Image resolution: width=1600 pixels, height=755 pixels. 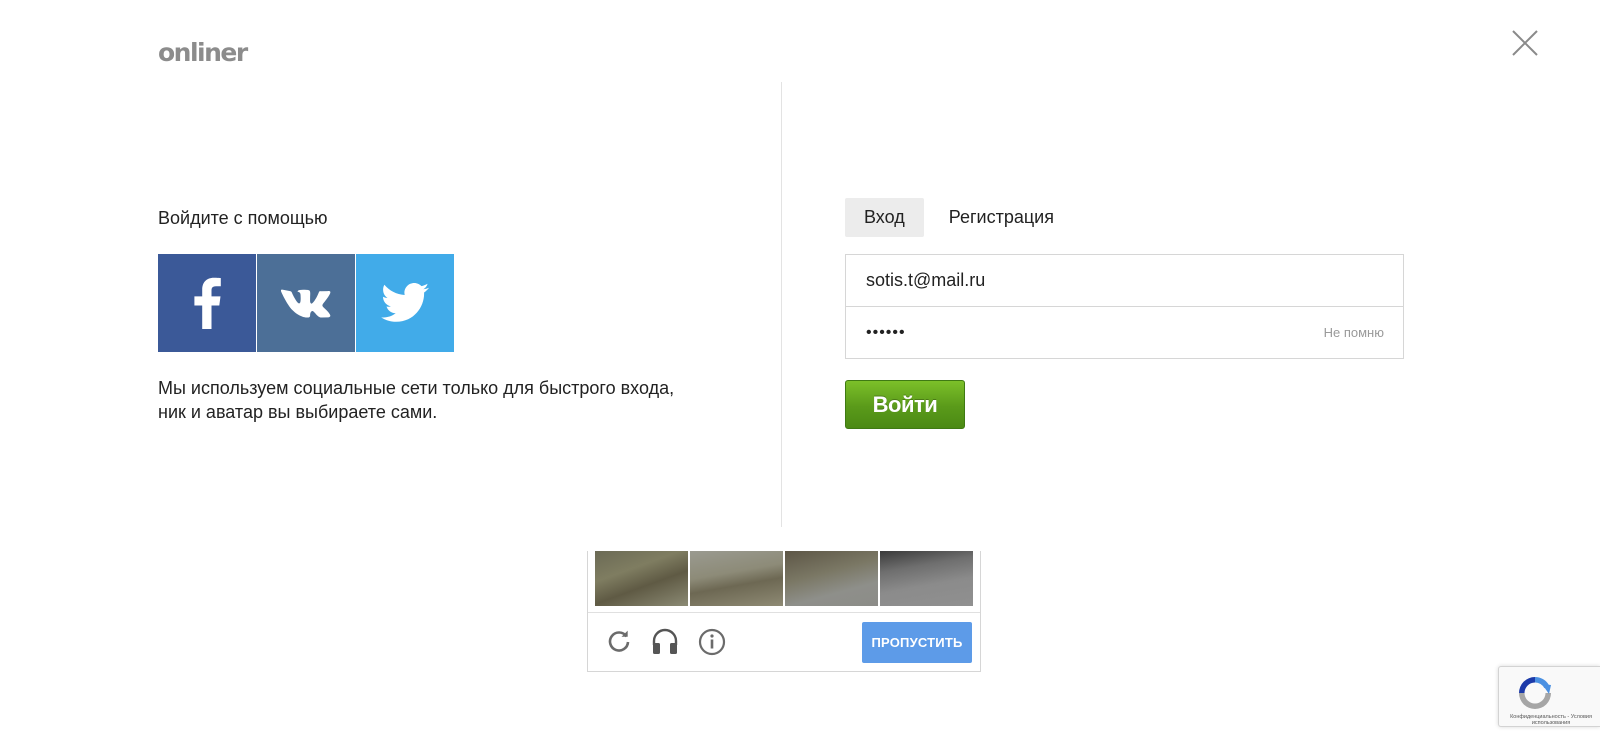 I want to click on email-value: sotis.t@mail.ru, so click(x=926, y=280).